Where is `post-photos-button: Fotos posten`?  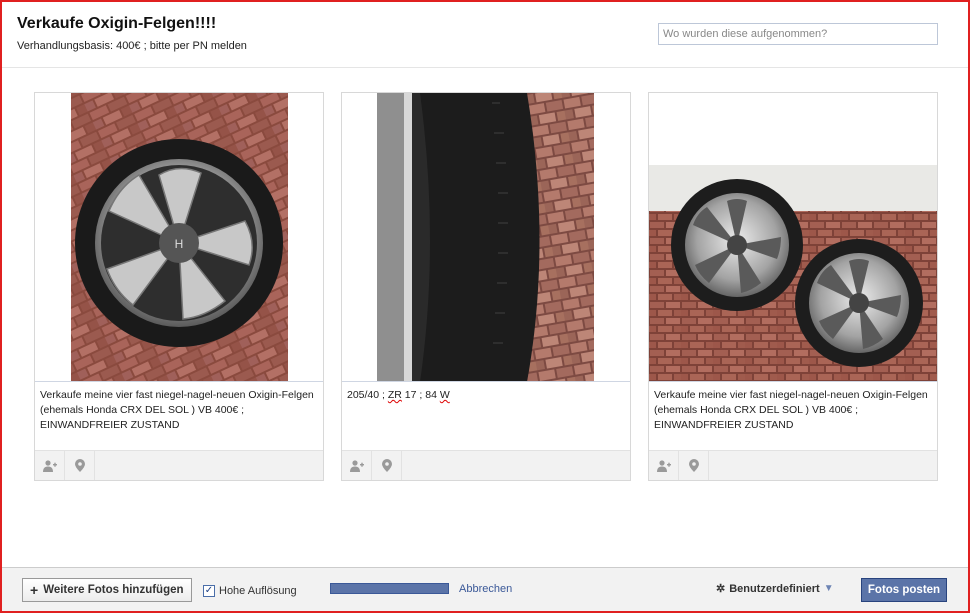
post-photos-button: Fotos posten is located at coordinates (904, 590).